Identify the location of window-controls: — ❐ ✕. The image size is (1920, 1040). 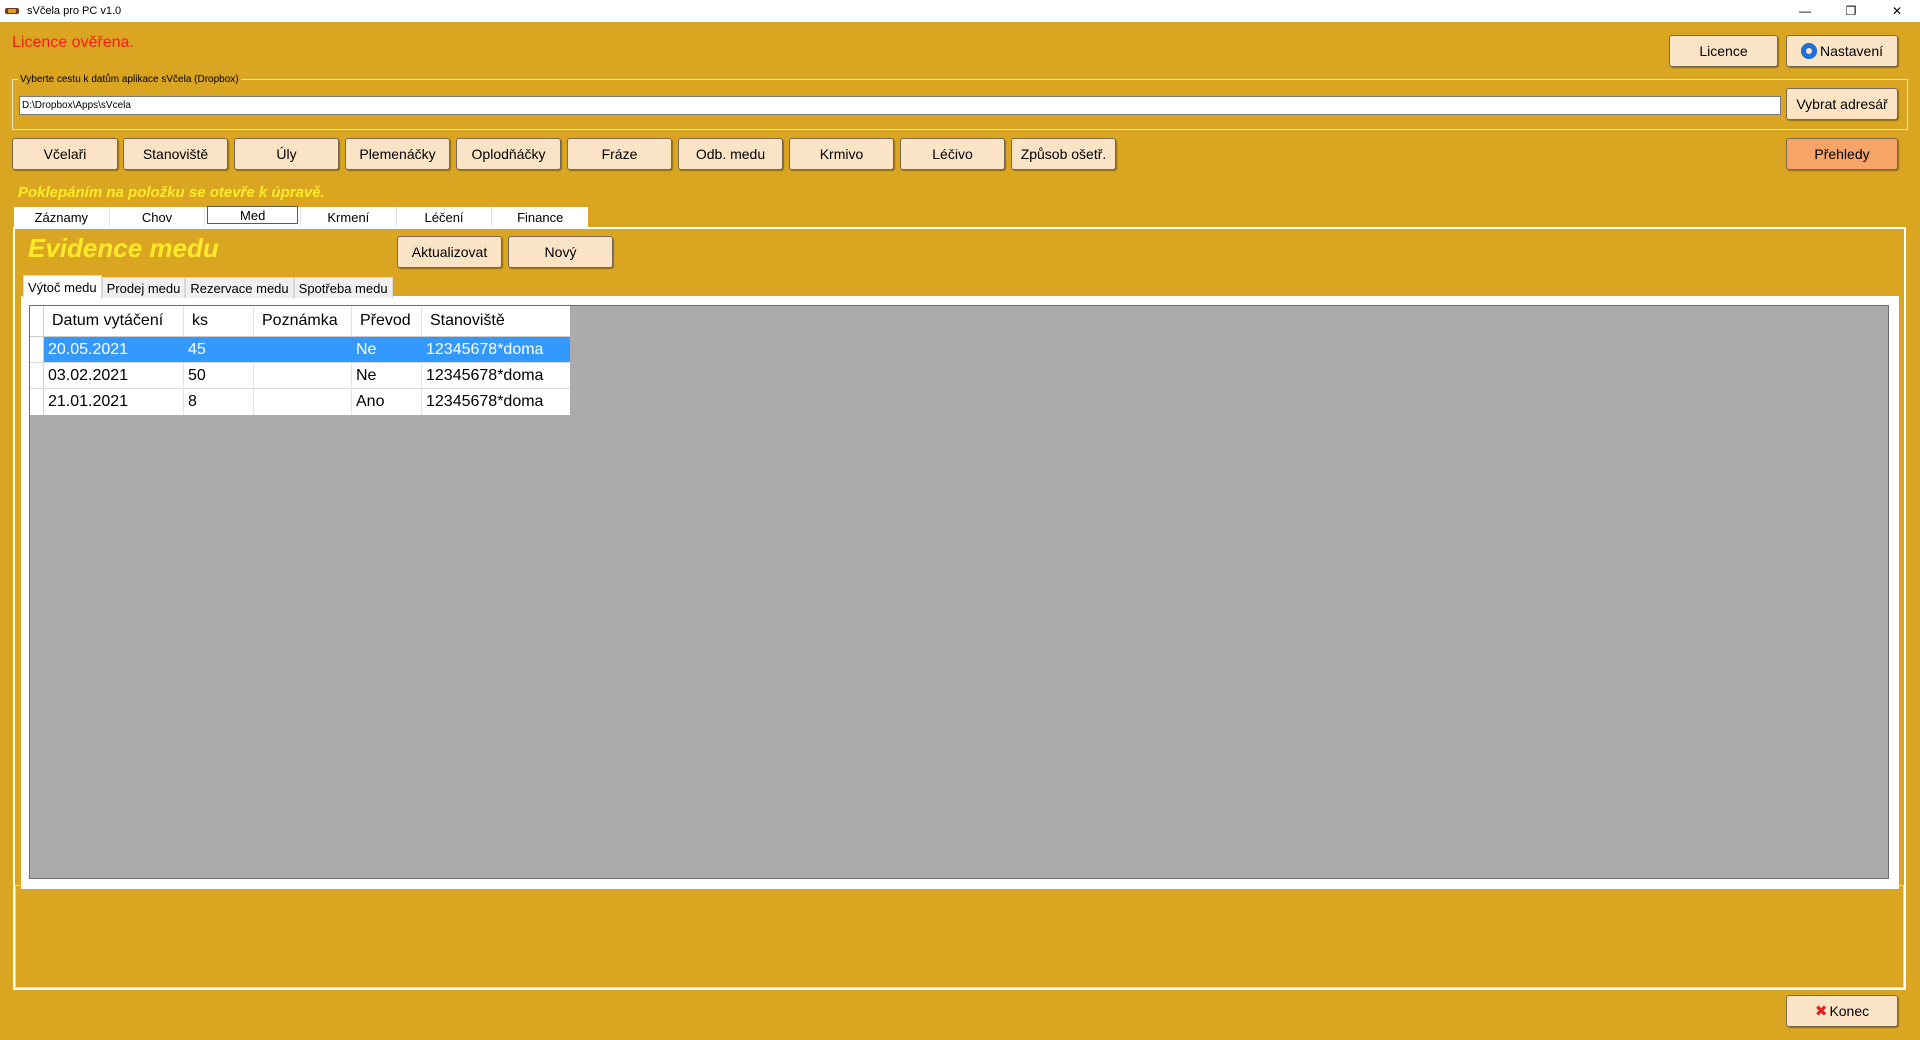
(1851, 11).